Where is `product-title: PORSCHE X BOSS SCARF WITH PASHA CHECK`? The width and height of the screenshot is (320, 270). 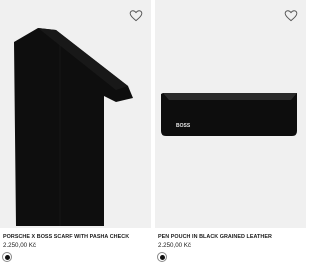 product-title: PORSCHE X BOSS SCARF WITH PASHA CHECK is located at coordinates (66, 237).